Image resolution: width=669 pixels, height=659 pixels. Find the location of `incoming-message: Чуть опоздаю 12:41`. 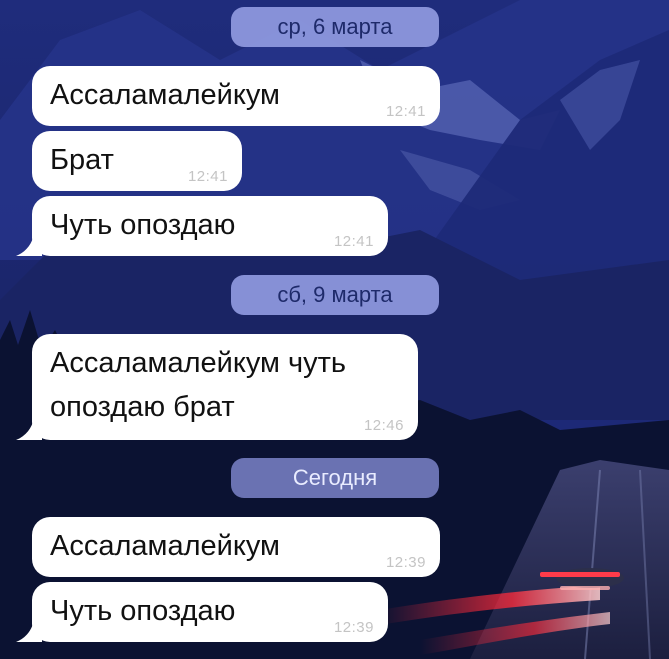

incoming-message: Чуть опоздаю 12:41 is located at coordinates (210, 226).